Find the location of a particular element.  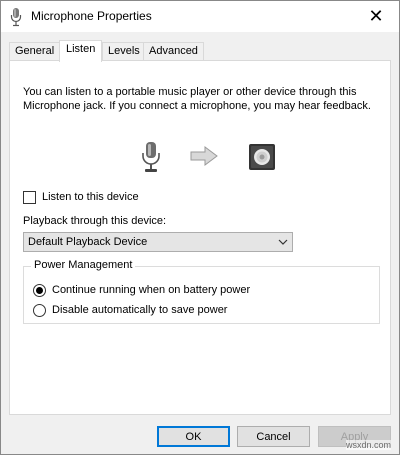

playback-device-value: Default Playback Device is located at coordinates (88, 242).